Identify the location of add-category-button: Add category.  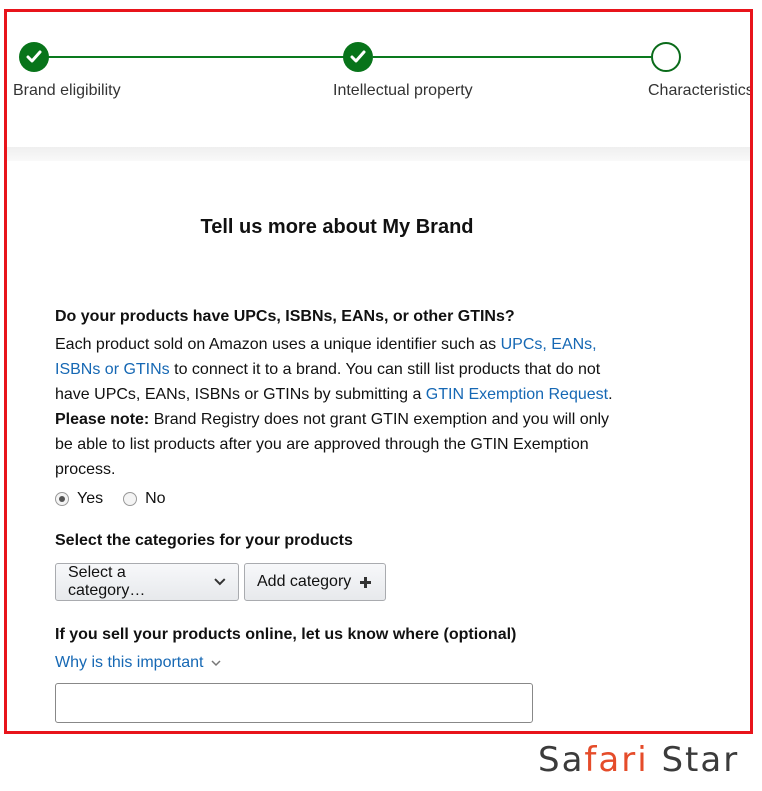
(315, 582).